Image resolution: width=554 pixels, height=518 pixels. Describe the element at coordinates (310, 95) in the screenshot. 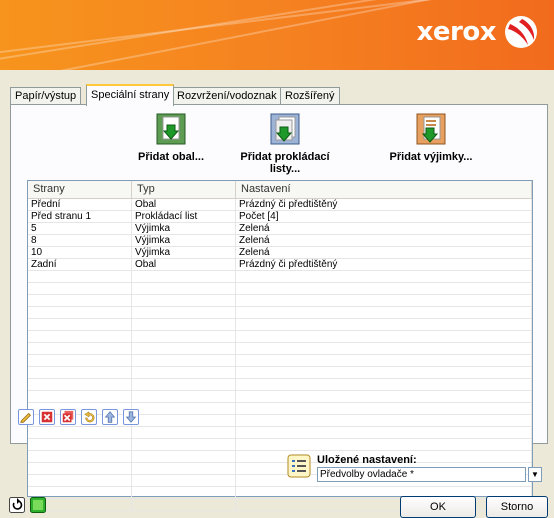

I see `tab-advanced: Rozšířený` at that location.